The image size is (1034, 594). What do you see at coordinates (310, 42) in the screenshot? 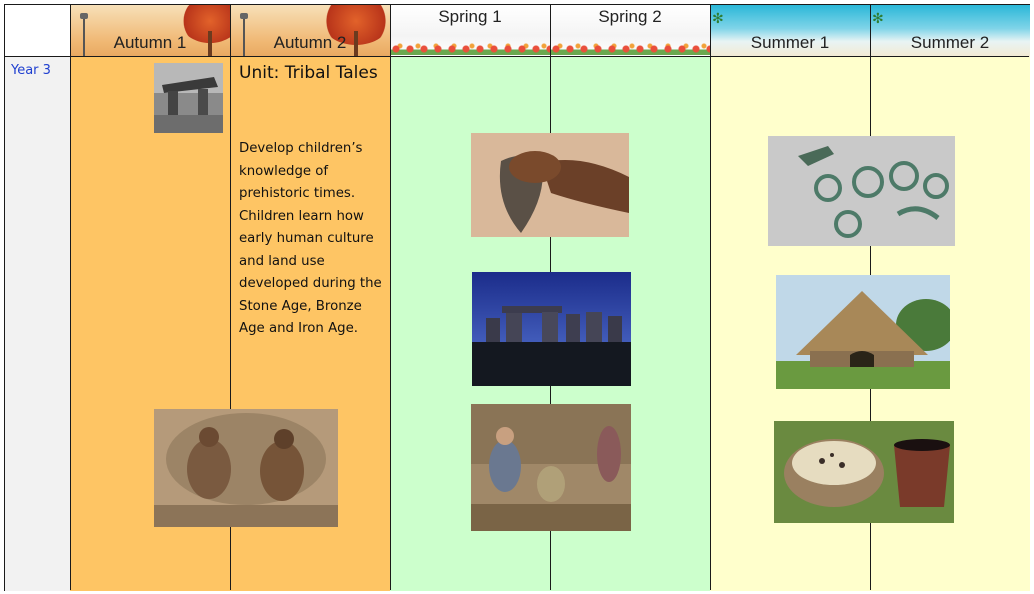
I see `header-label: Autumn 2` at bounding box center [310, 42].